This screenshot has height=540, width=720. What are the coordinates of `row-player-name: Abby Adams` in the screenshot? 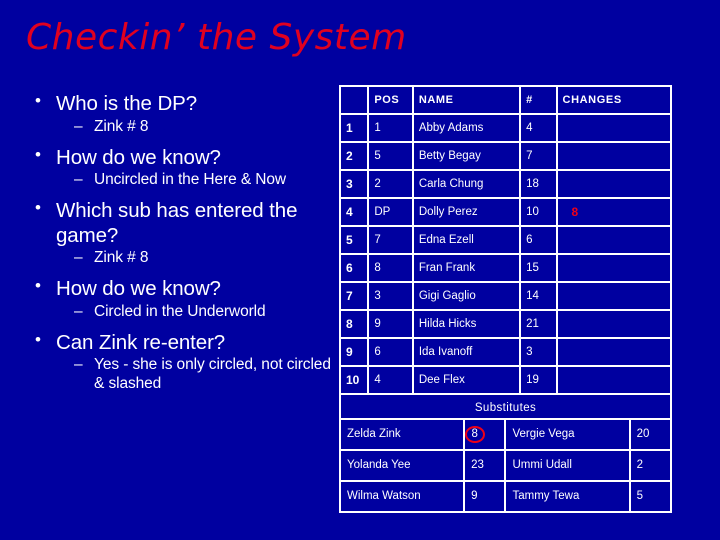 It's located at (466, 128).